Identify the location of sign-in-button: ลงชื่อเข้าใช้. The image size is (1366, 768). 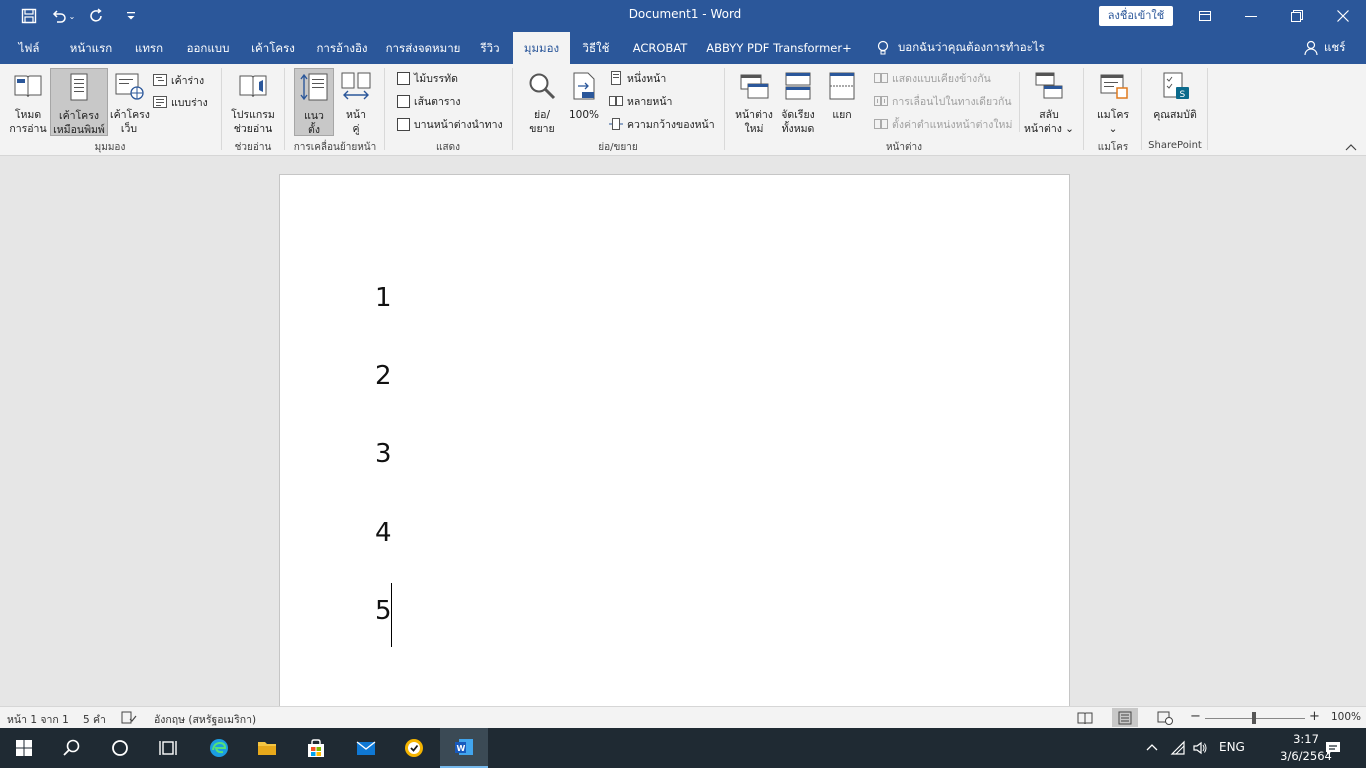
(1136, 16).